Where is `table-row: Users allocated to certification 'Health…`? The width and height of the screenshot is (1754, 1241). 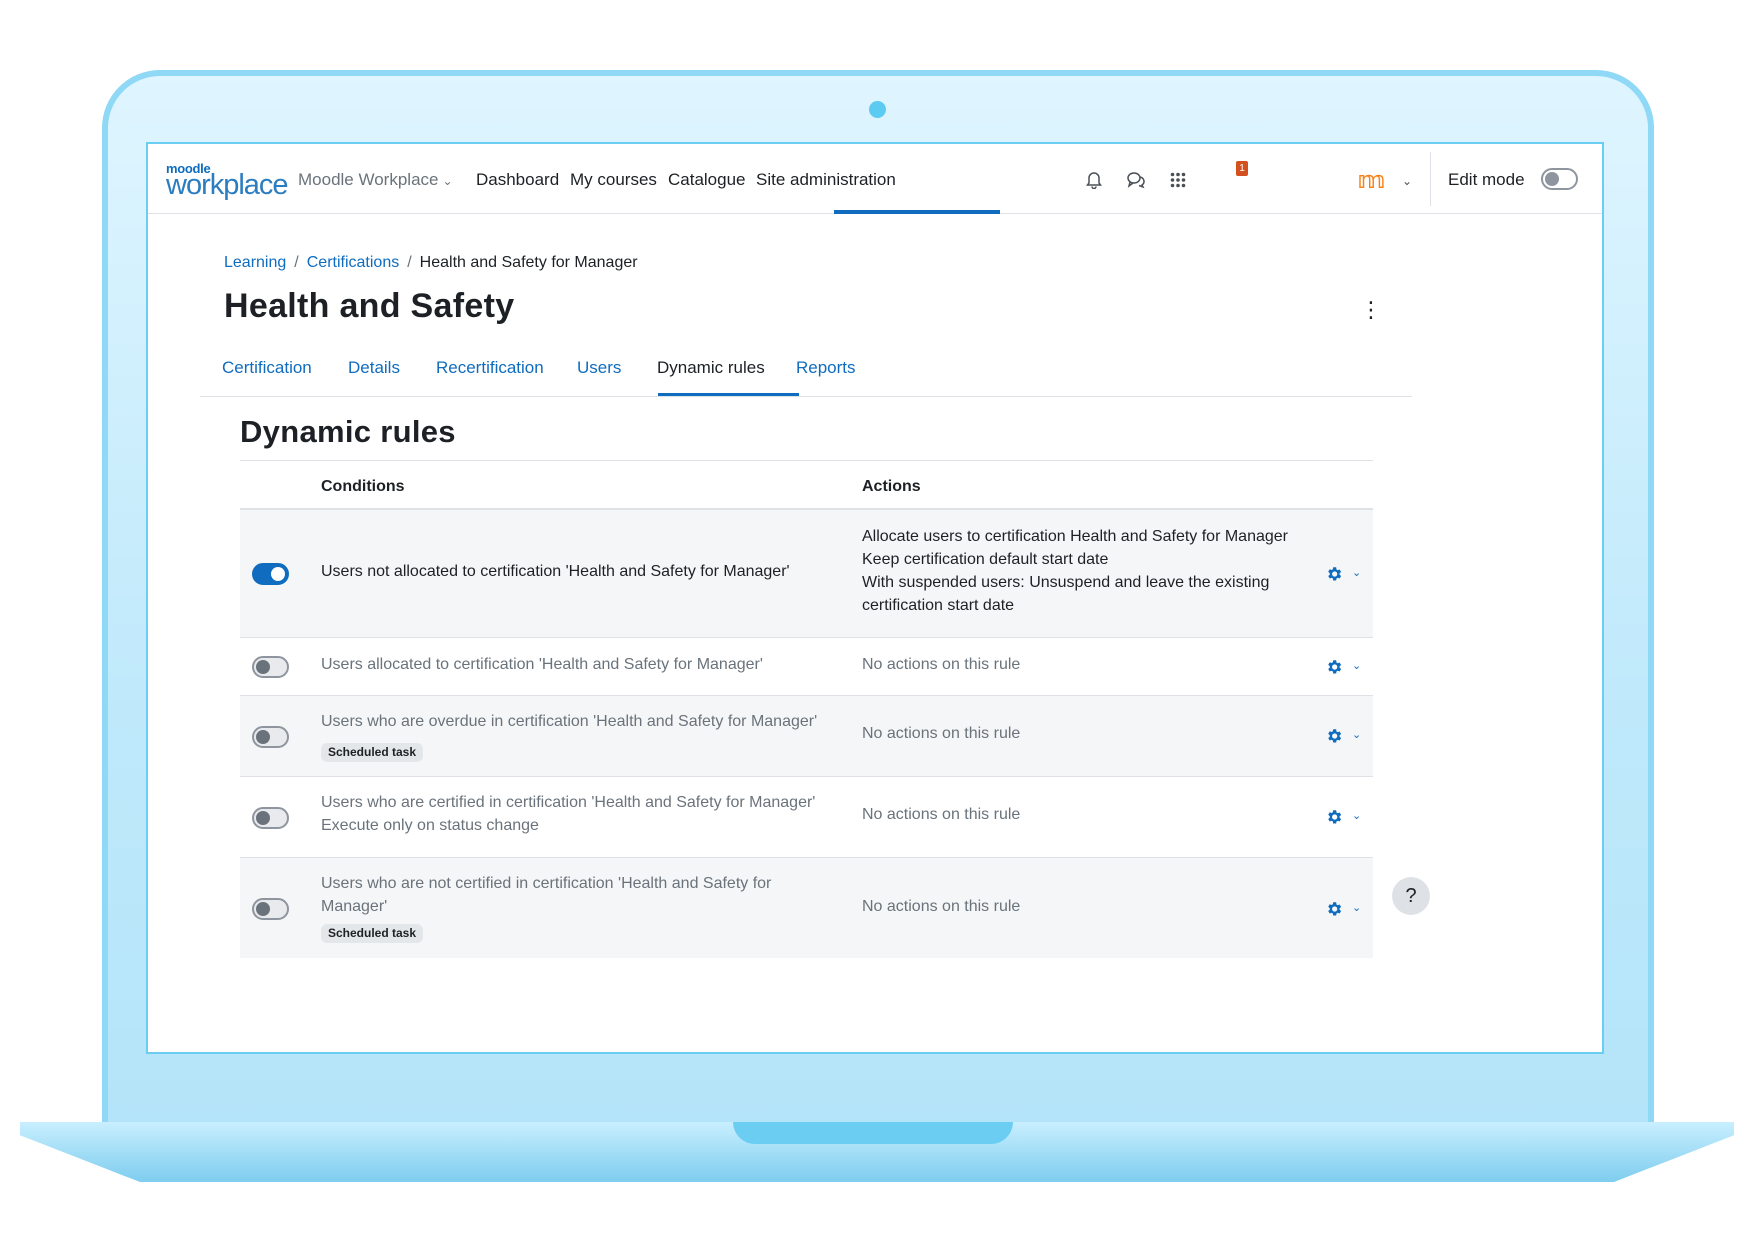
table-row: Users allocated to certification 'Health… is located at coordinates (806, 667).